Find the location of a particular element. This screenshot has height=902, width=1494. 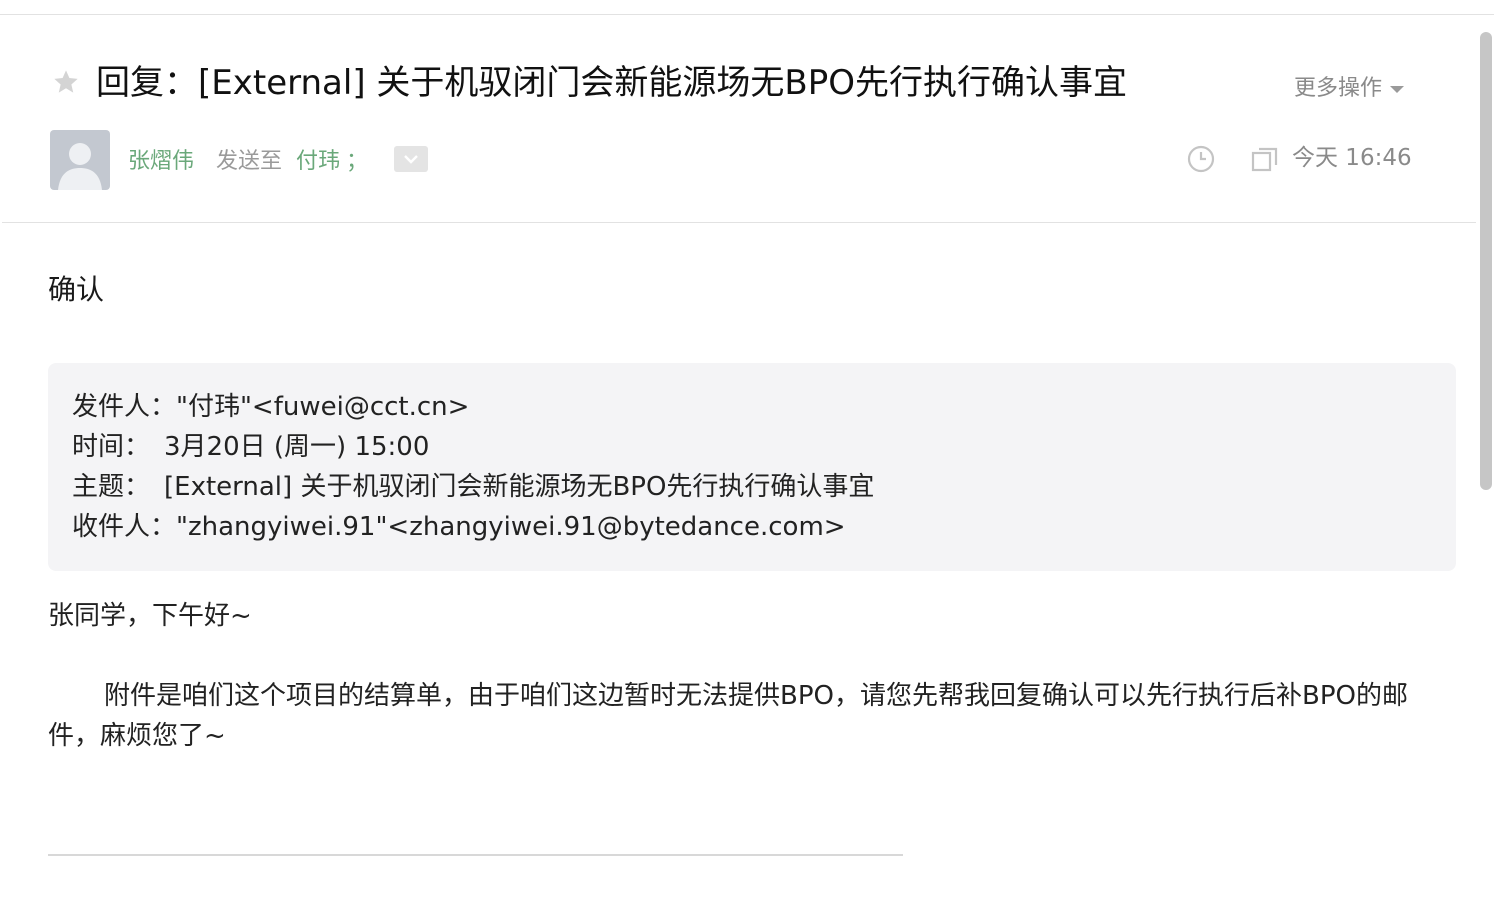

more-actions-button: 更多操作 is located at coordinates (1349, 89).